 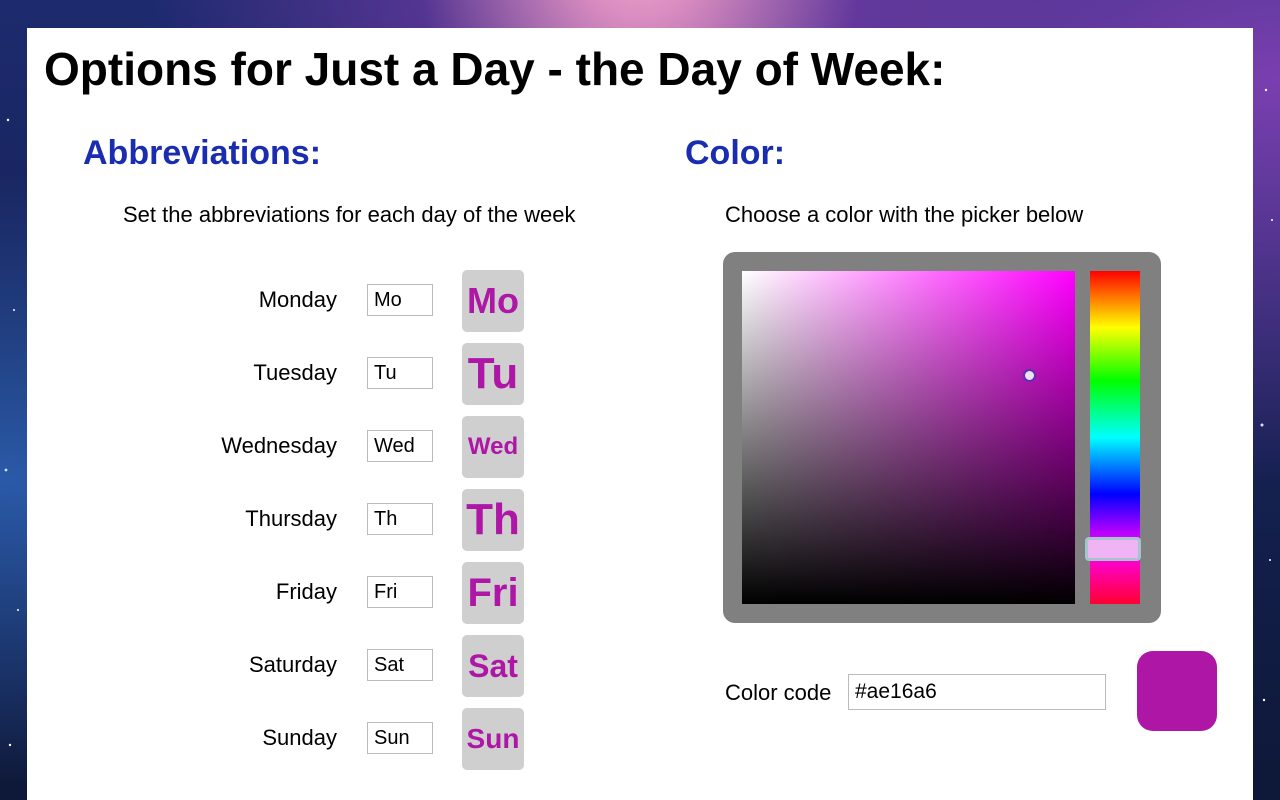 I want to click on color-cursor, so click(x=1029, y=375).